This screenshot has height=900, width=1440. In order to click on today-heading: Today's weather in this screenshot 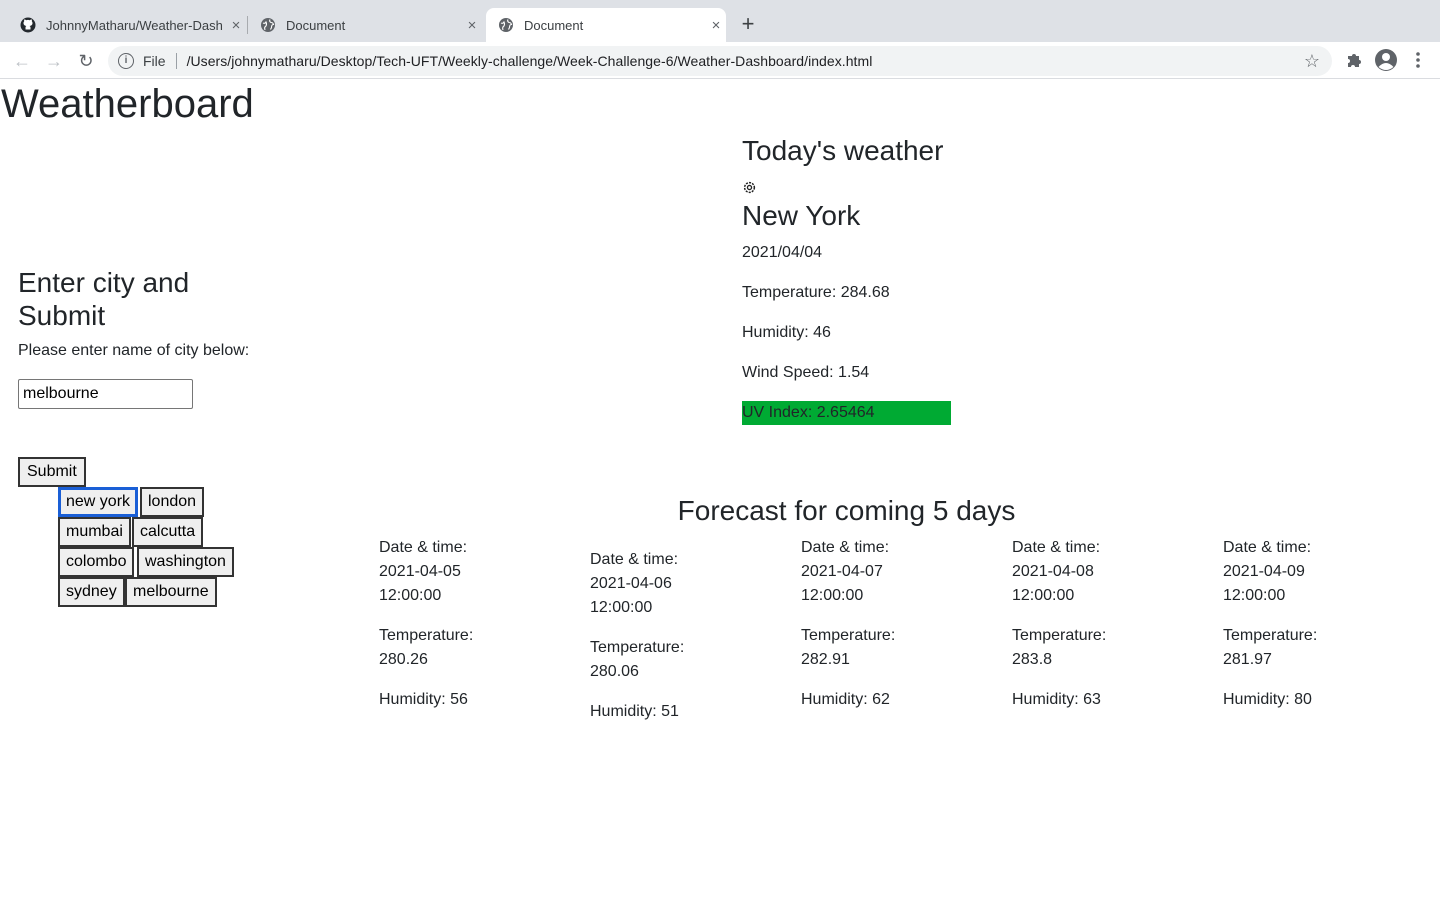, I will do `click(843, 150)`.